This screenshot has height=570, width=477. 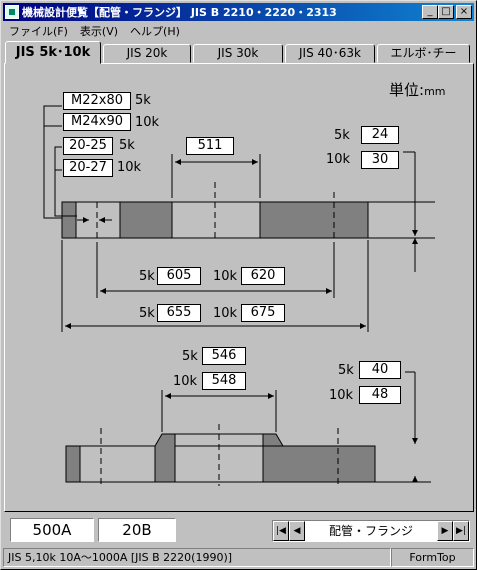 I want to click on hub-class-5k: 5k, so click(x=190, y=356).